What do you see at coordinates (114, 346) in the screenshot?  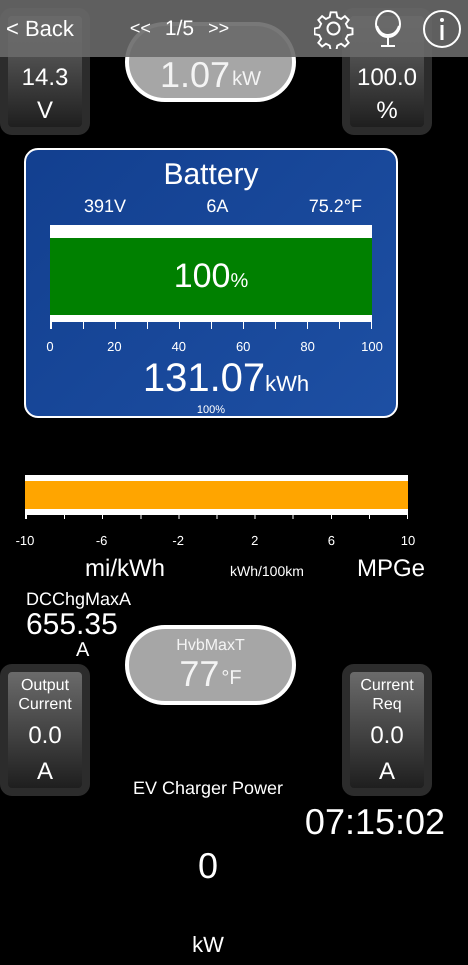 I see `scale-label: 20` at bounding box center [114, 346].